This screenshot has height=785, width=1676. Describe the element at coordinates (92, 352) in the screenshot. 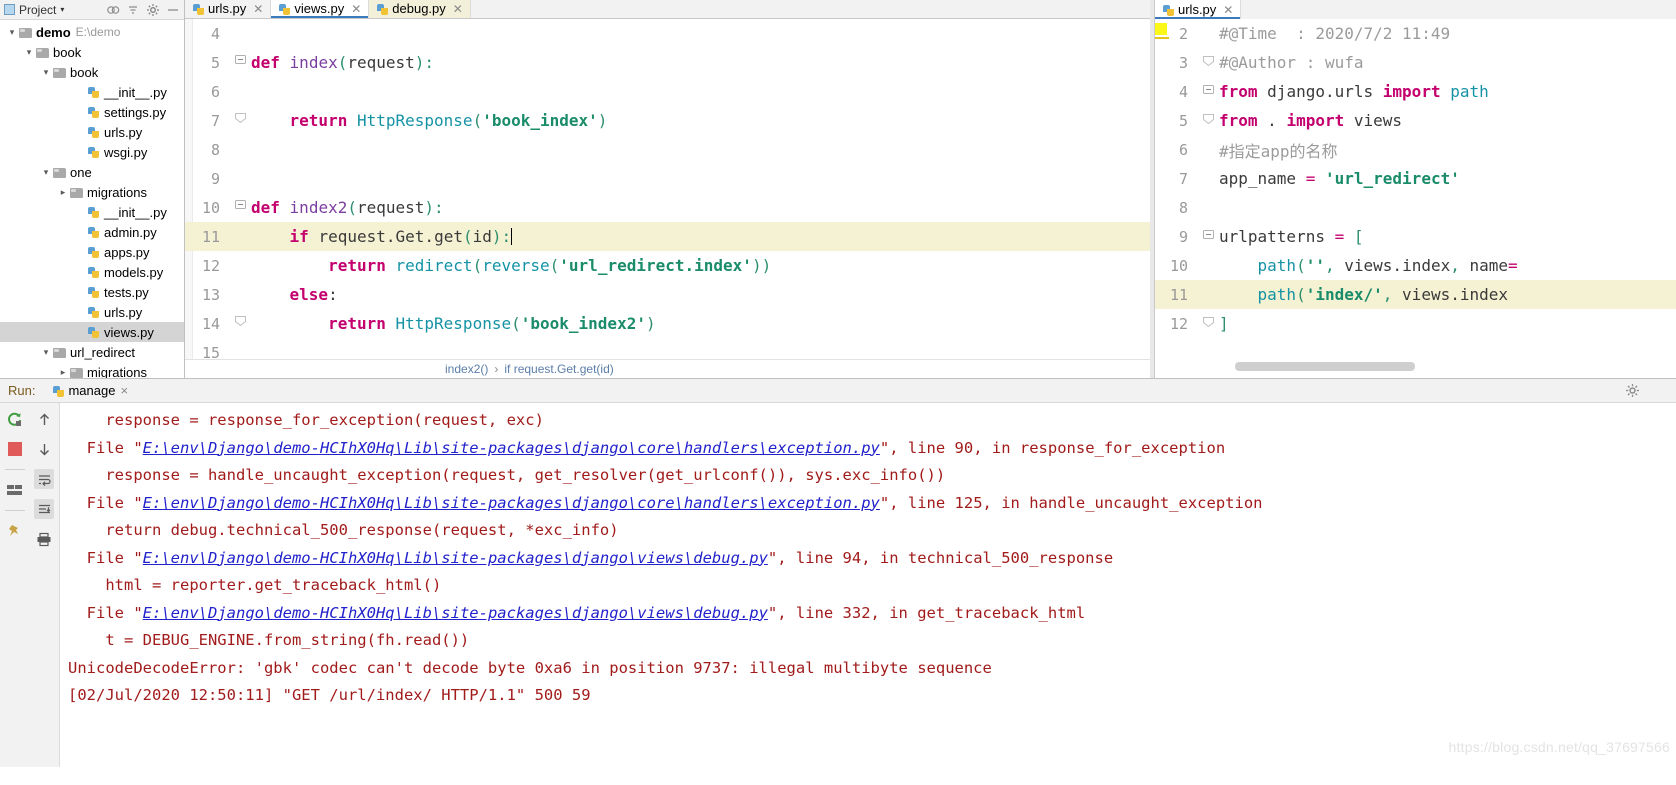

I see `tree-item-url-redirect: ▾ url_redirect` at that location.